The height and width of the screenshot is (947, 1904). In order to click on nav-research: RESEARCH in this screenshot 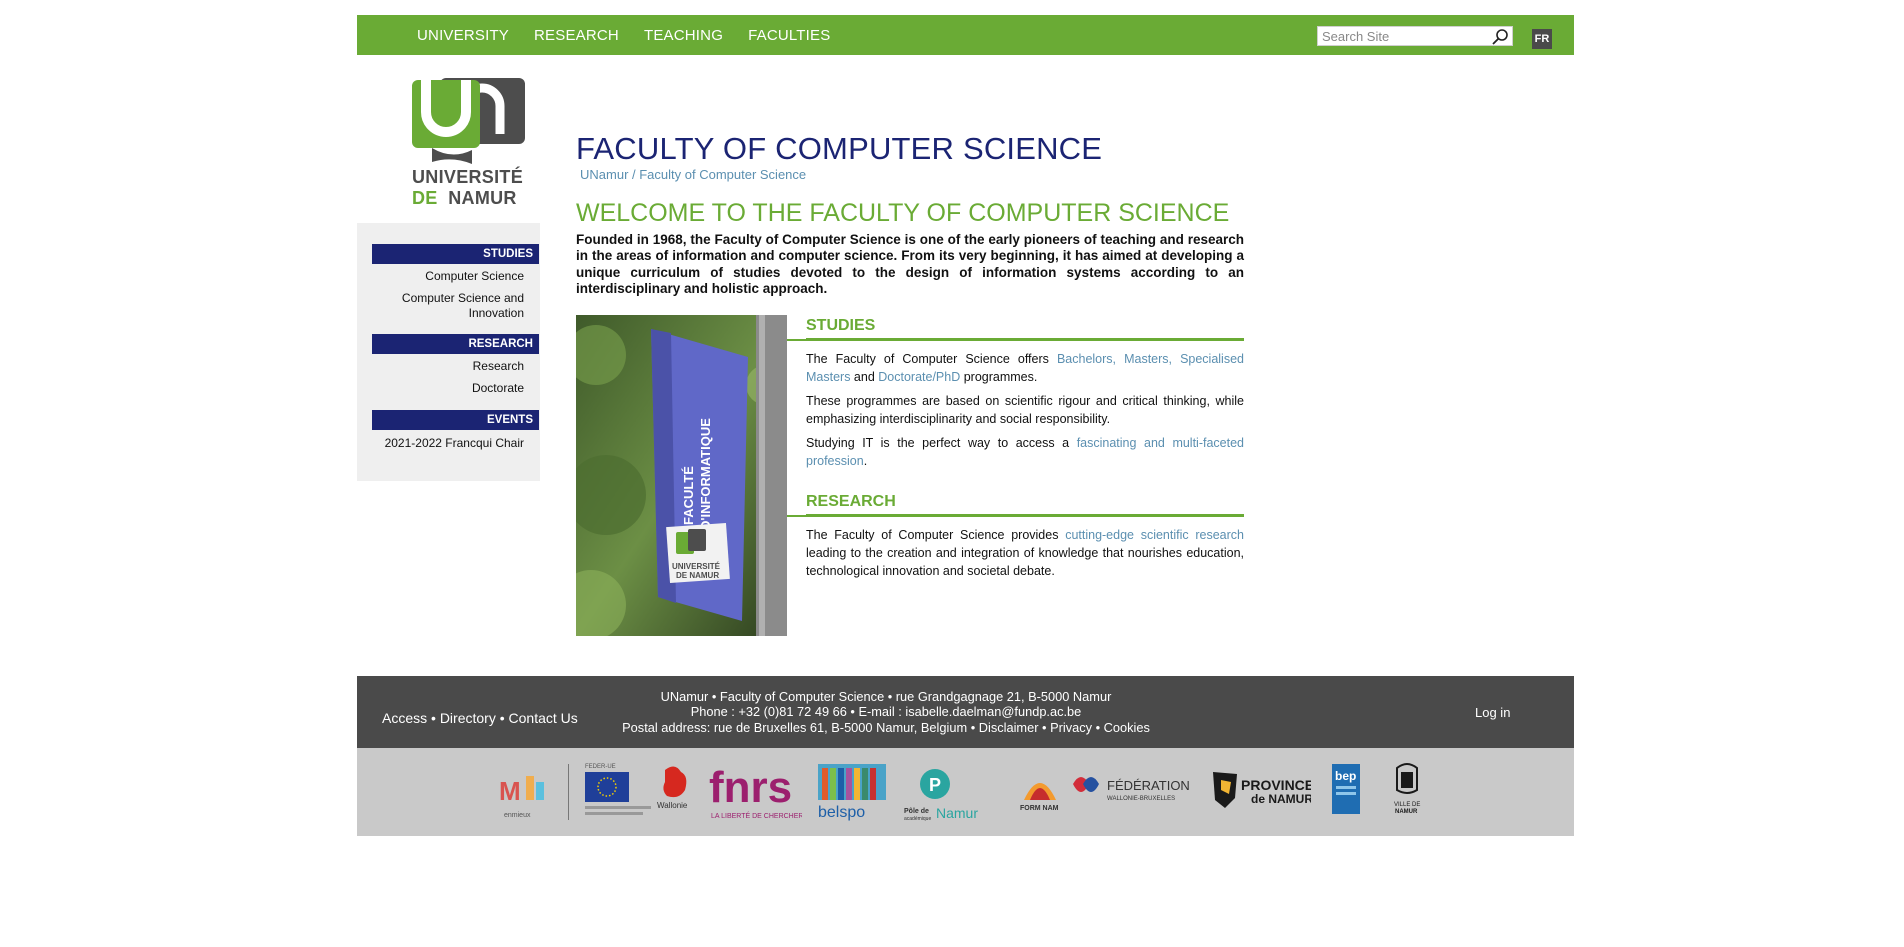, I will do `click(576, 35)`.